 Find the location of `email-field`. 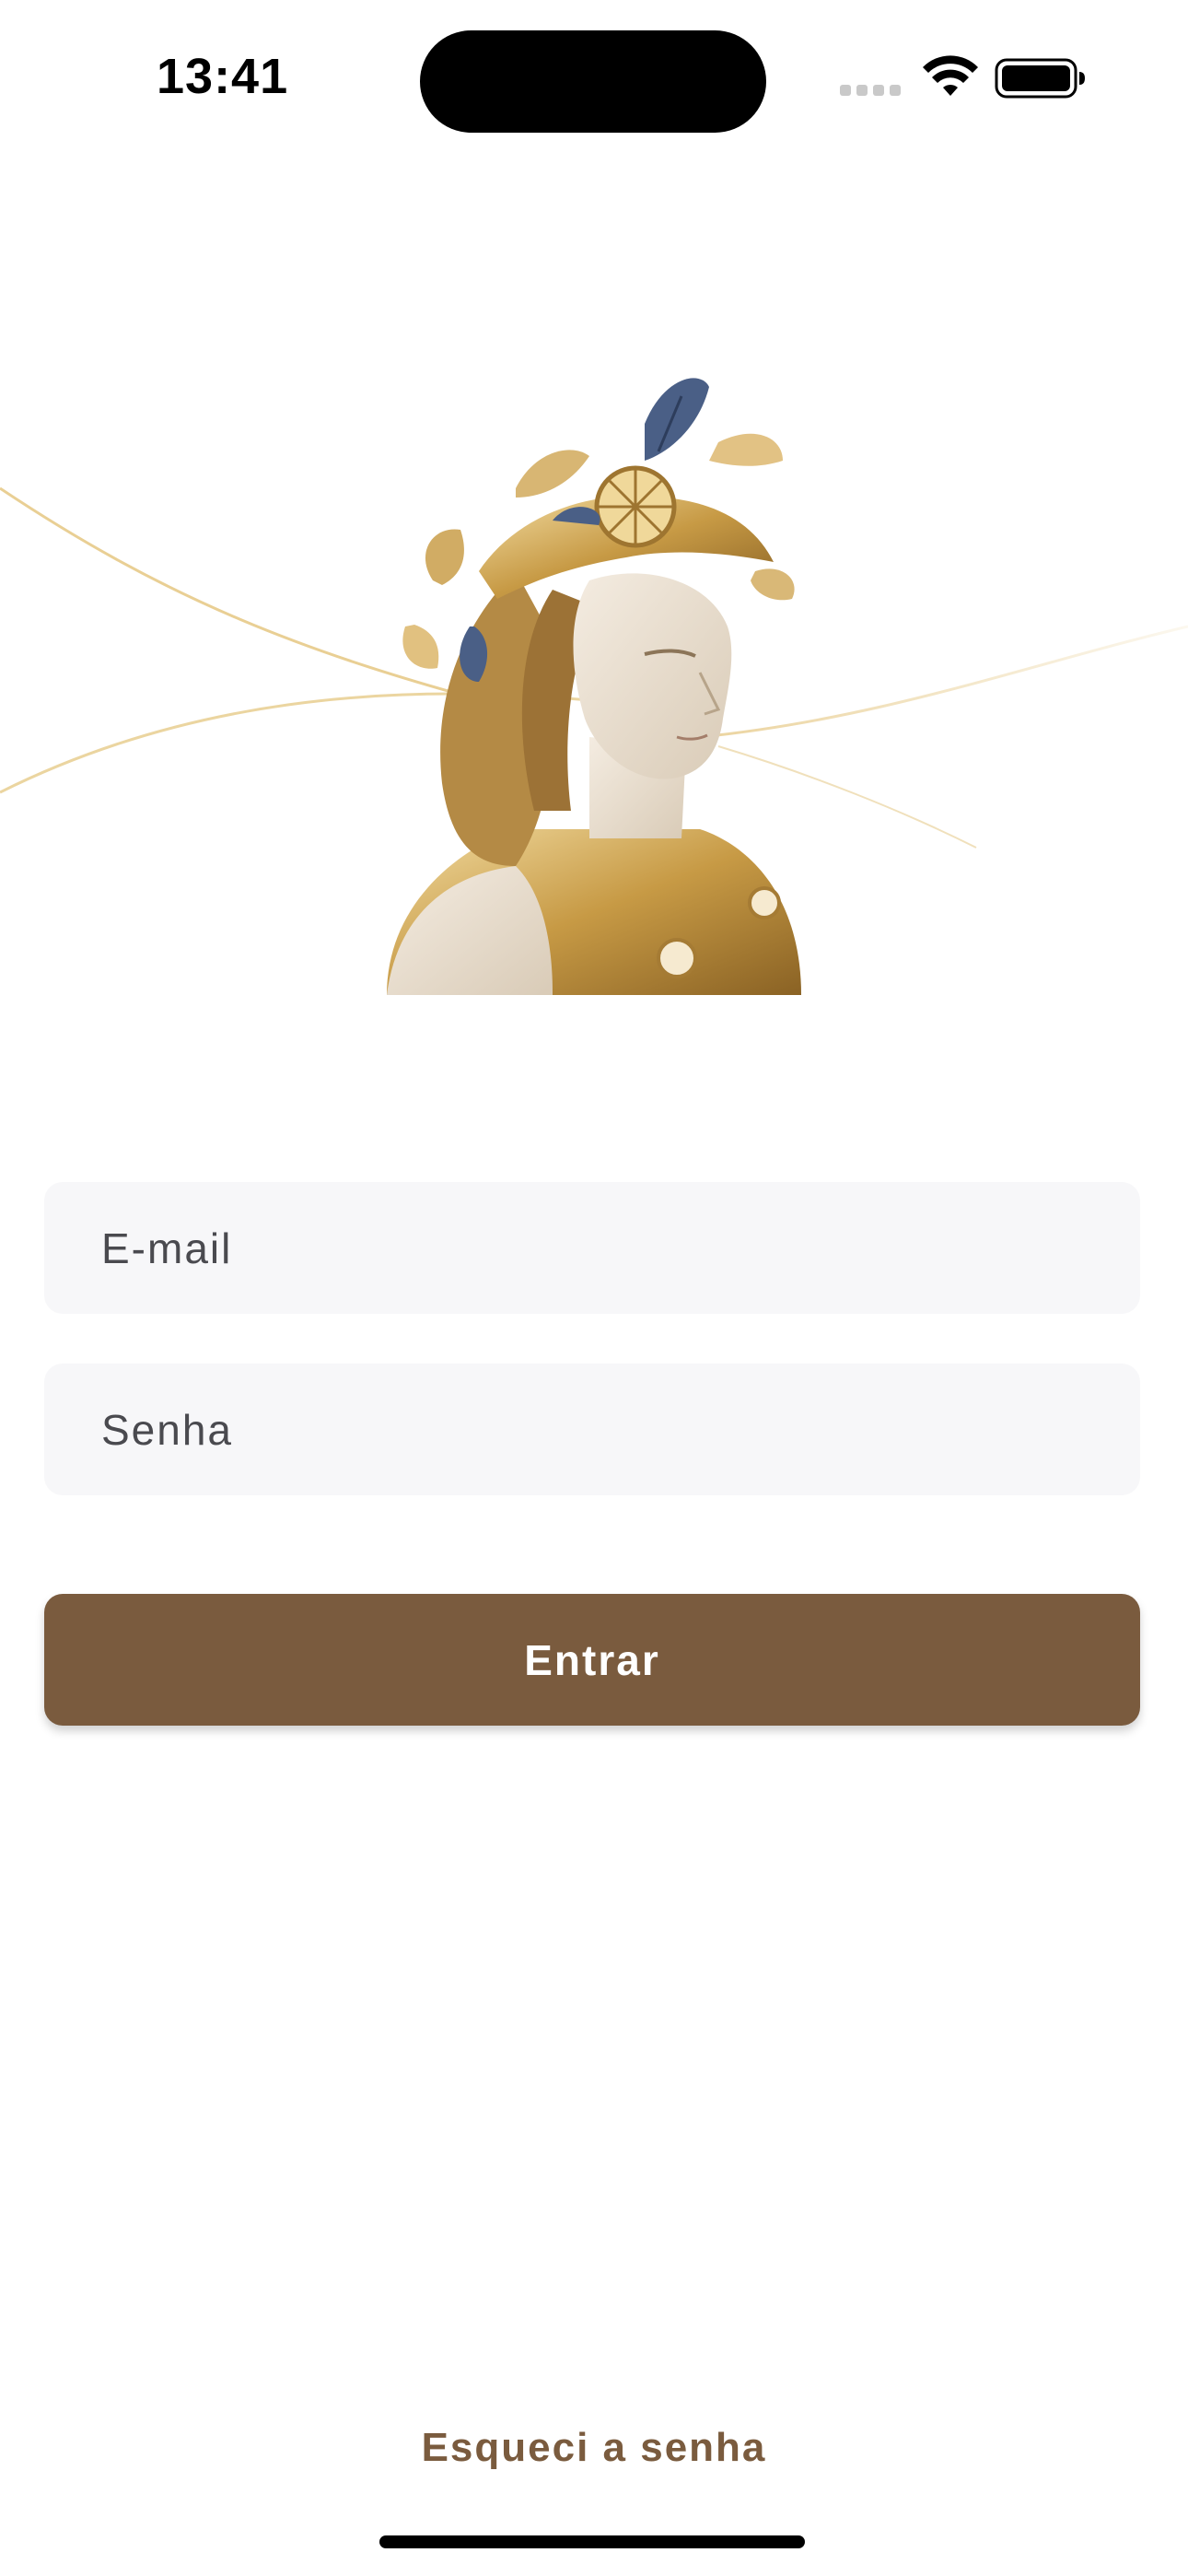

email-field is located at coordinates (592, 1248).